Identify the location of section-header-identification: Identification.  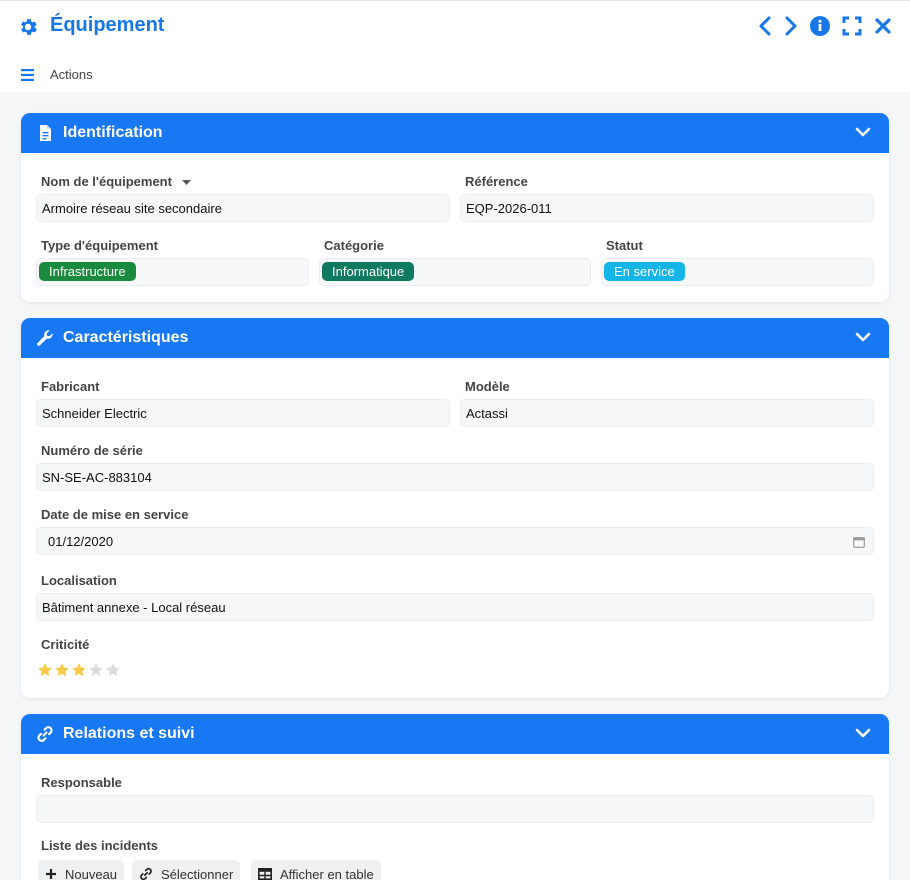
(455, 133).